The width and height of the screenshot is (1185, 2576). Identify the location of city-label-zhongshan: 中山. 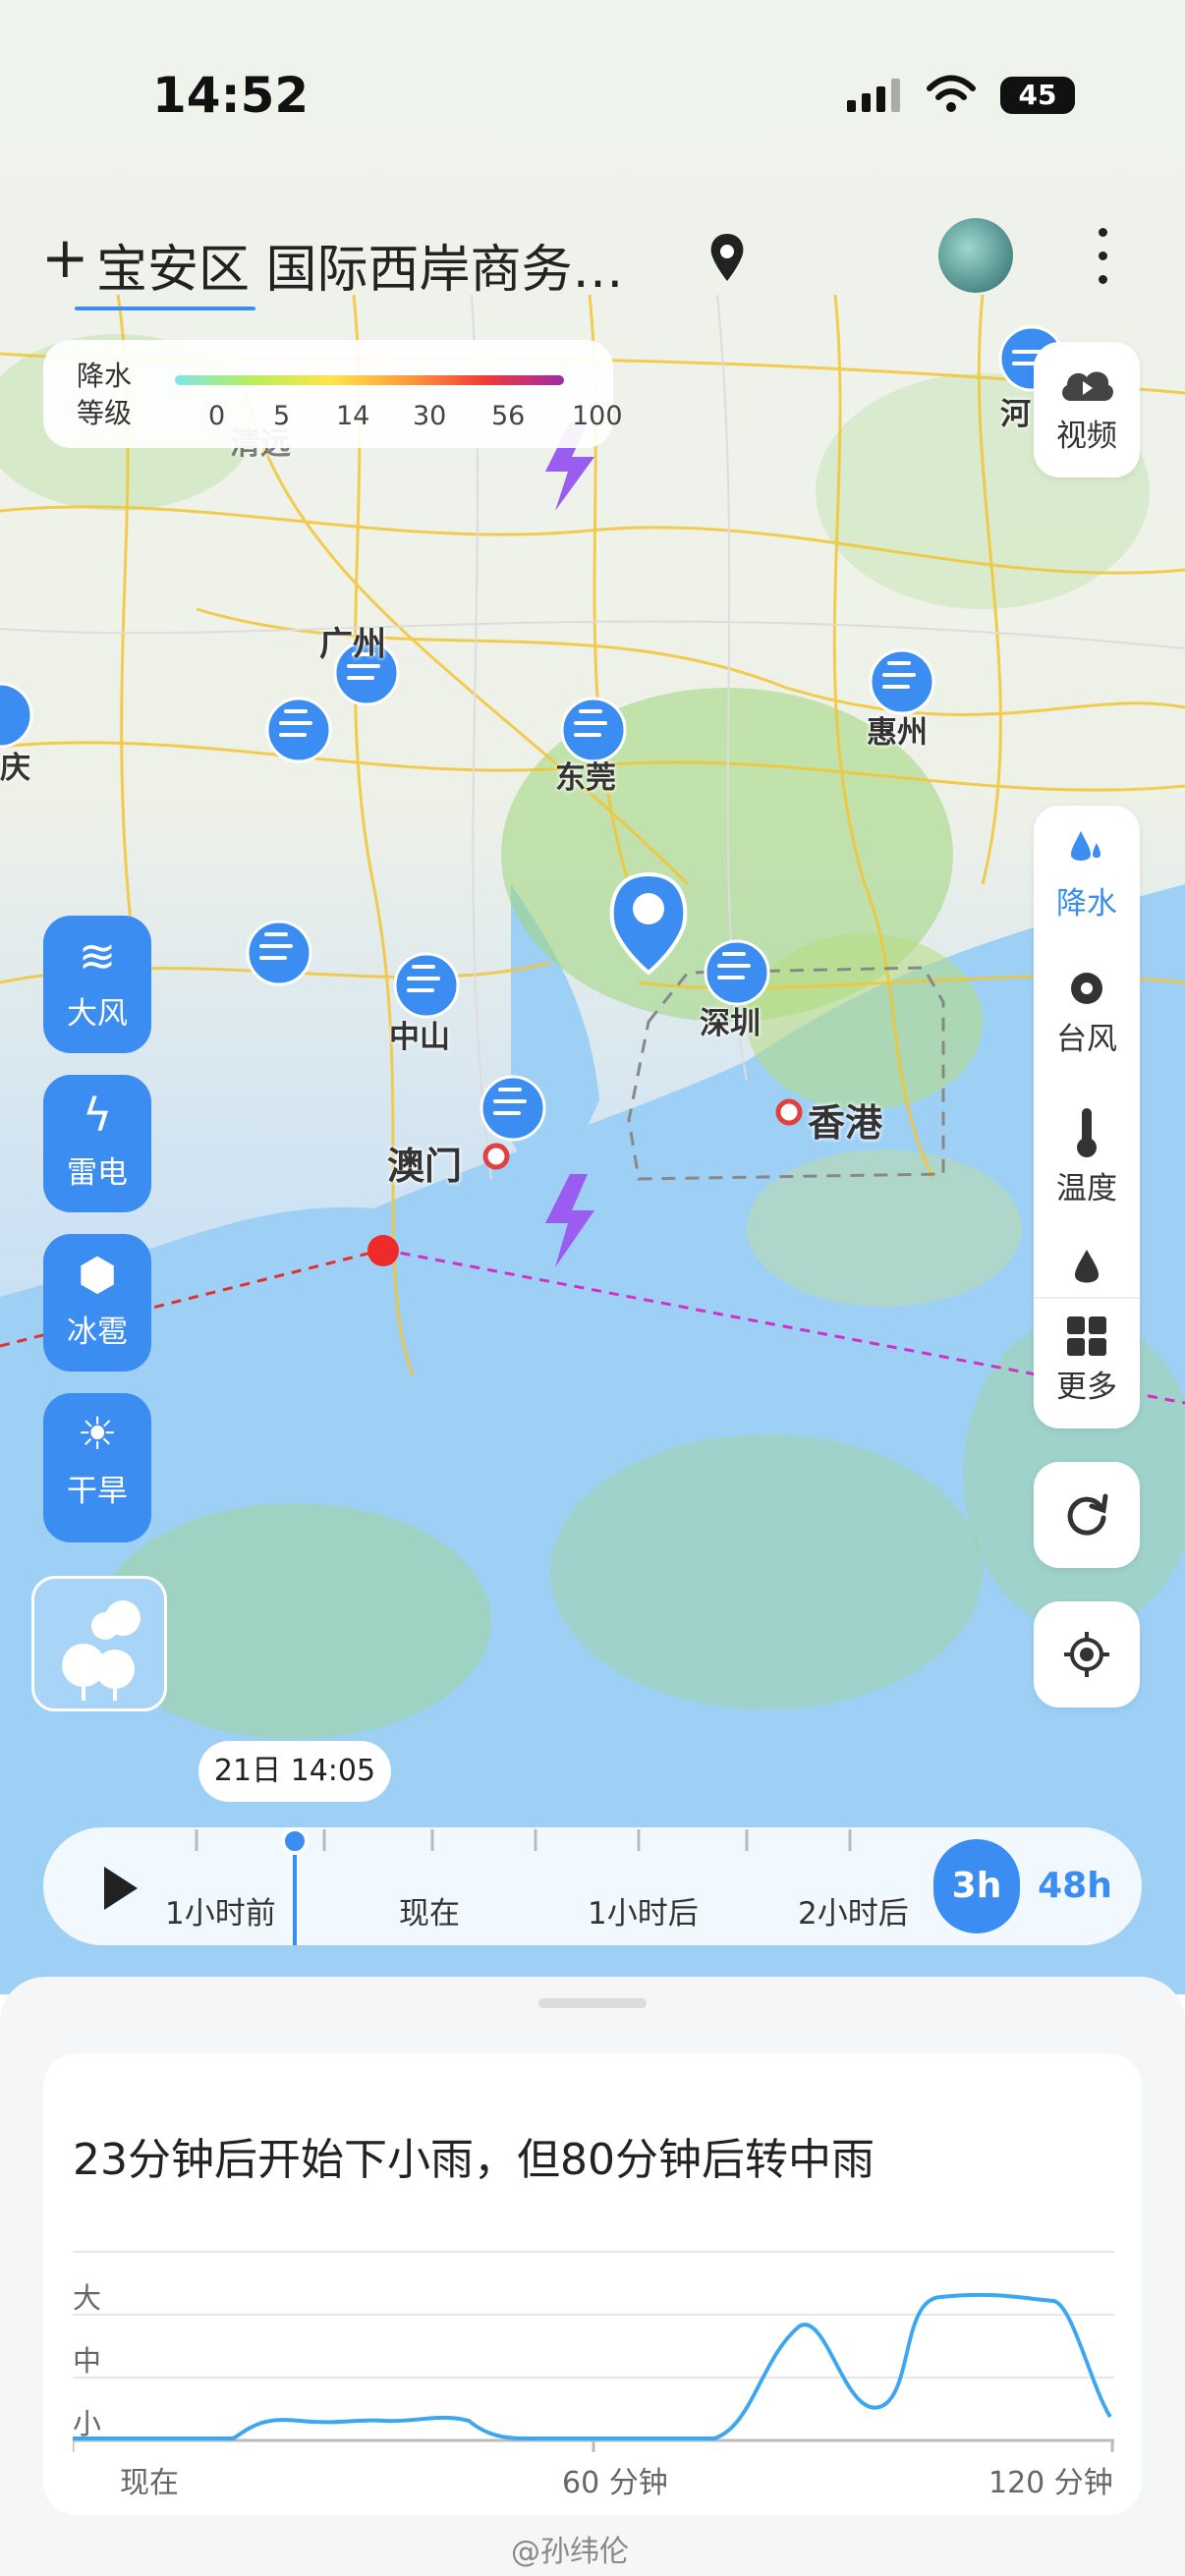
(419, 1037).